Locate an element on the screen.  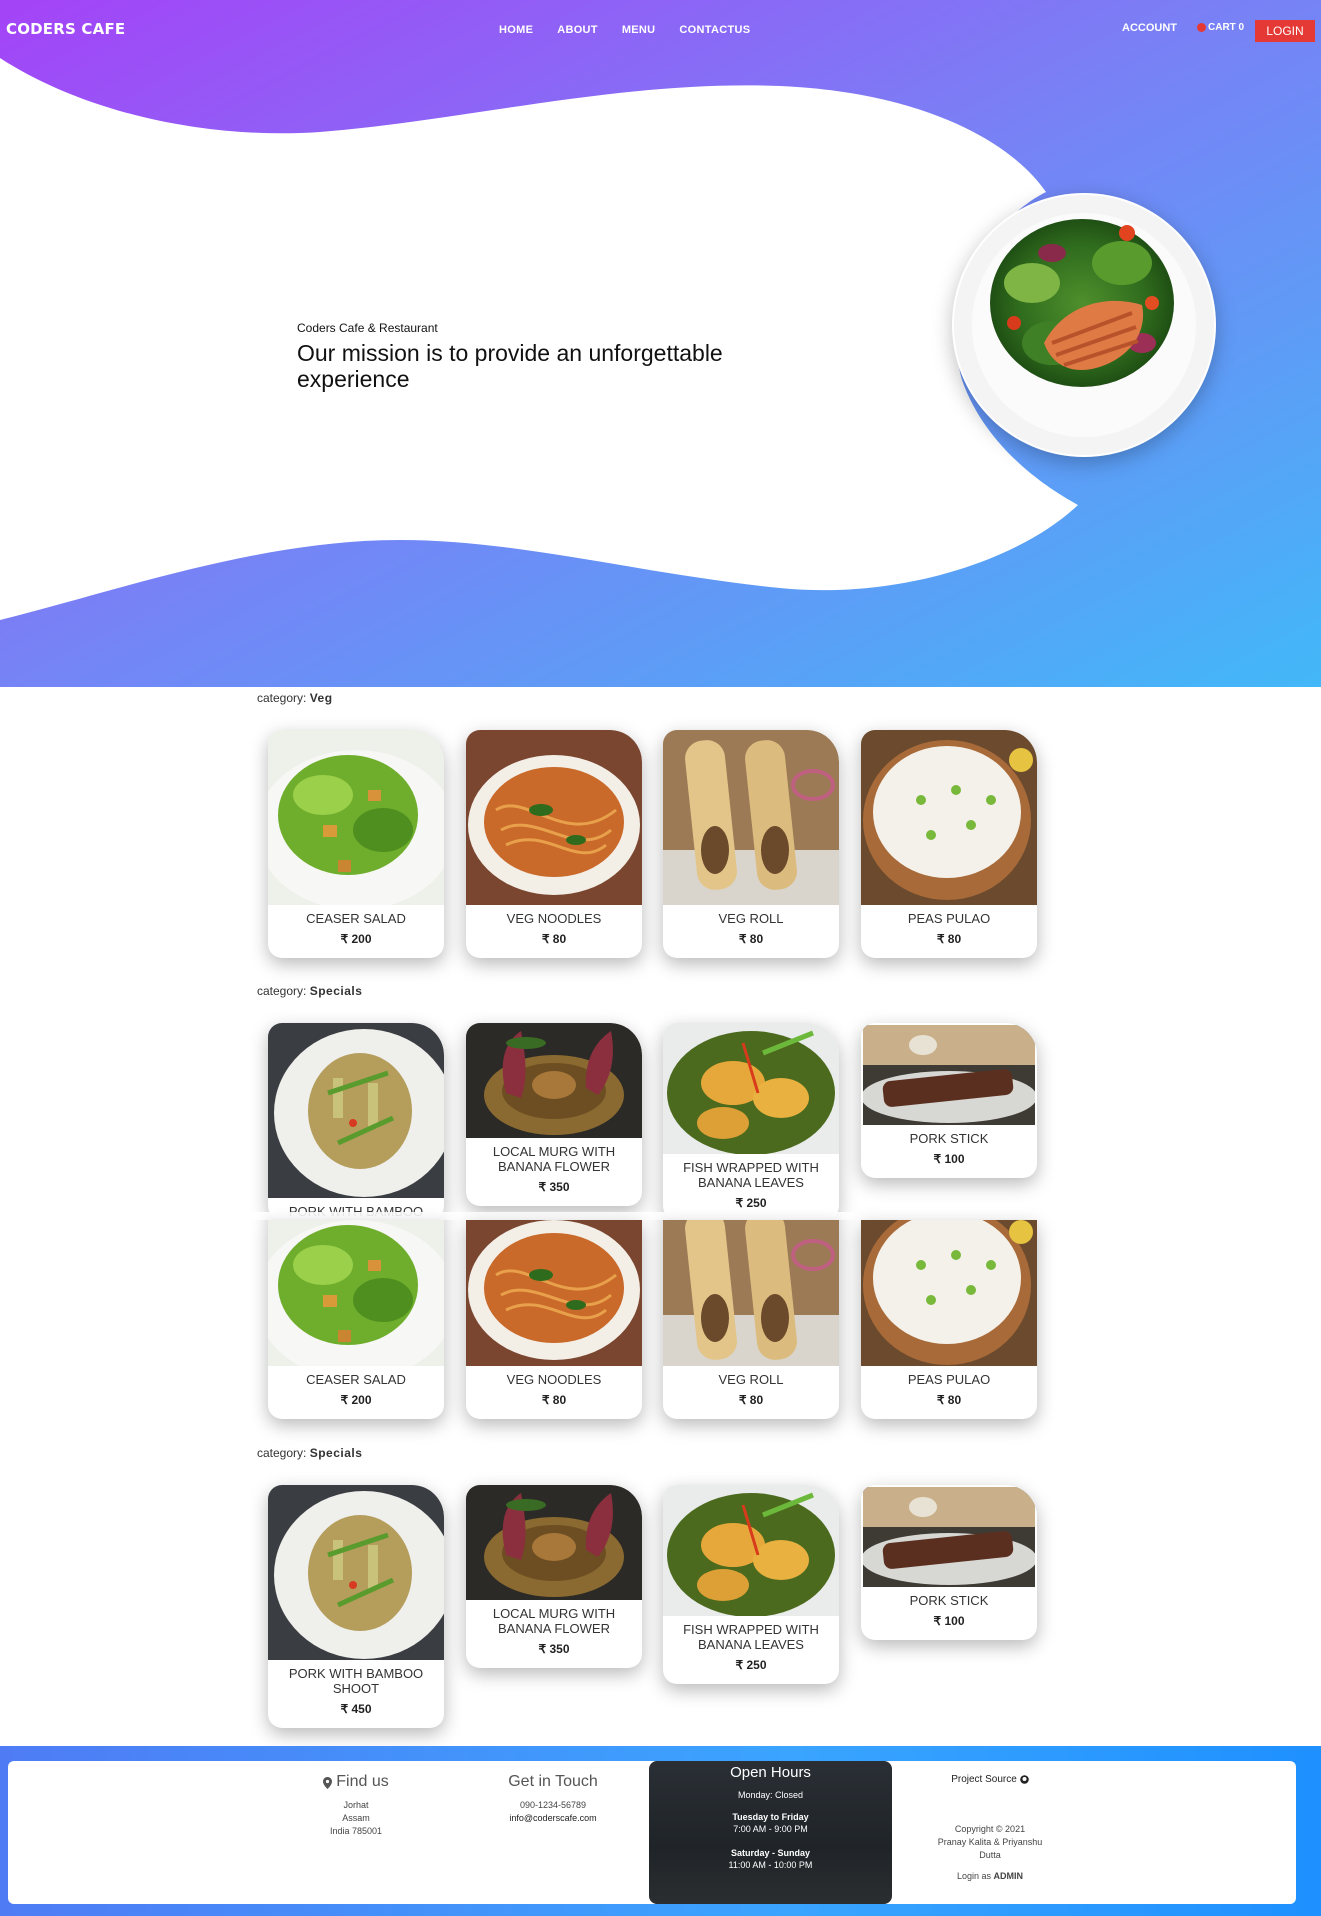
weekend-label: Saturday - Sunday is located at coordinates (770, 1853).